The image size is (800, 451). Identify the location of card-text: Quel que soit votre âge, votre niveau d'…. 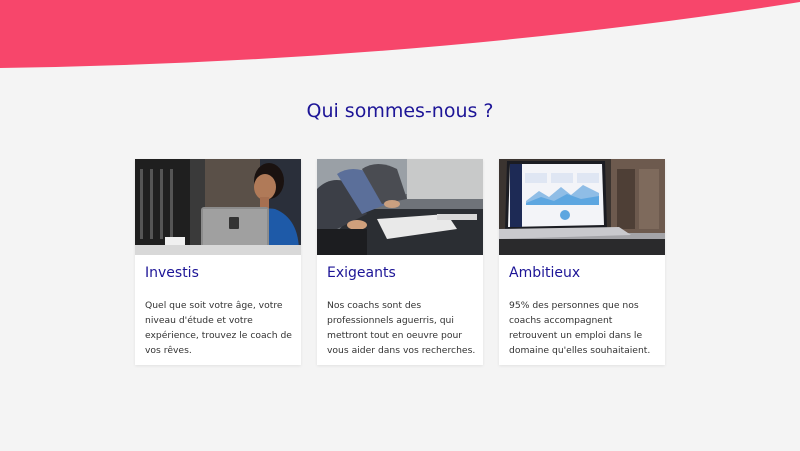
(218, 328).